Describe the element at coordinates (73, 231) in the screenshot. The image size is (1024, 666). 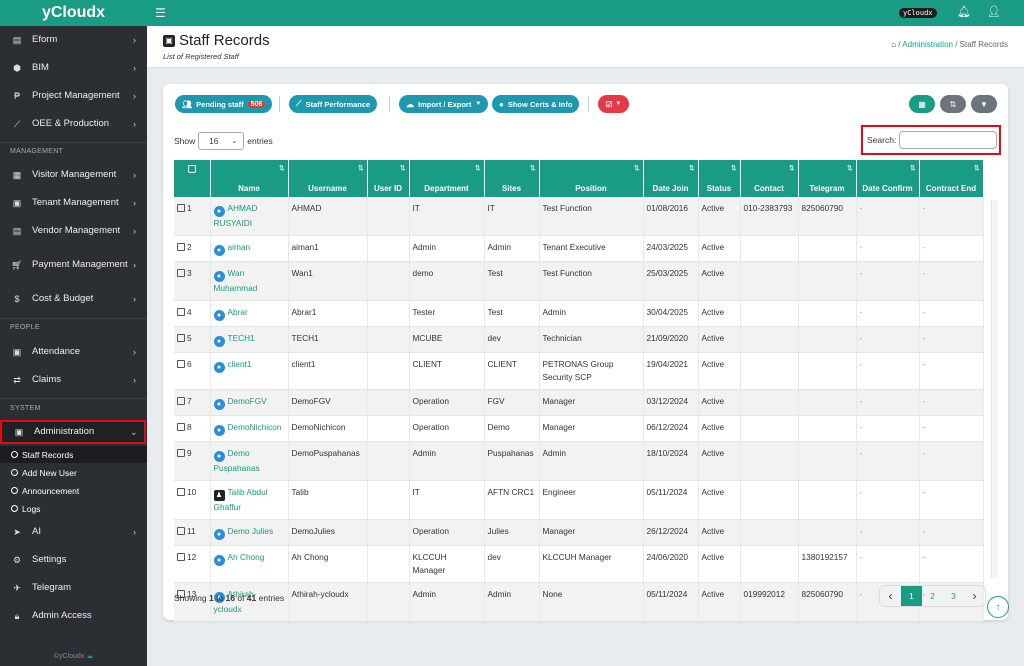
I see `sidebar-item-vendor-management: ▤ Vendor Management ›` at that location.